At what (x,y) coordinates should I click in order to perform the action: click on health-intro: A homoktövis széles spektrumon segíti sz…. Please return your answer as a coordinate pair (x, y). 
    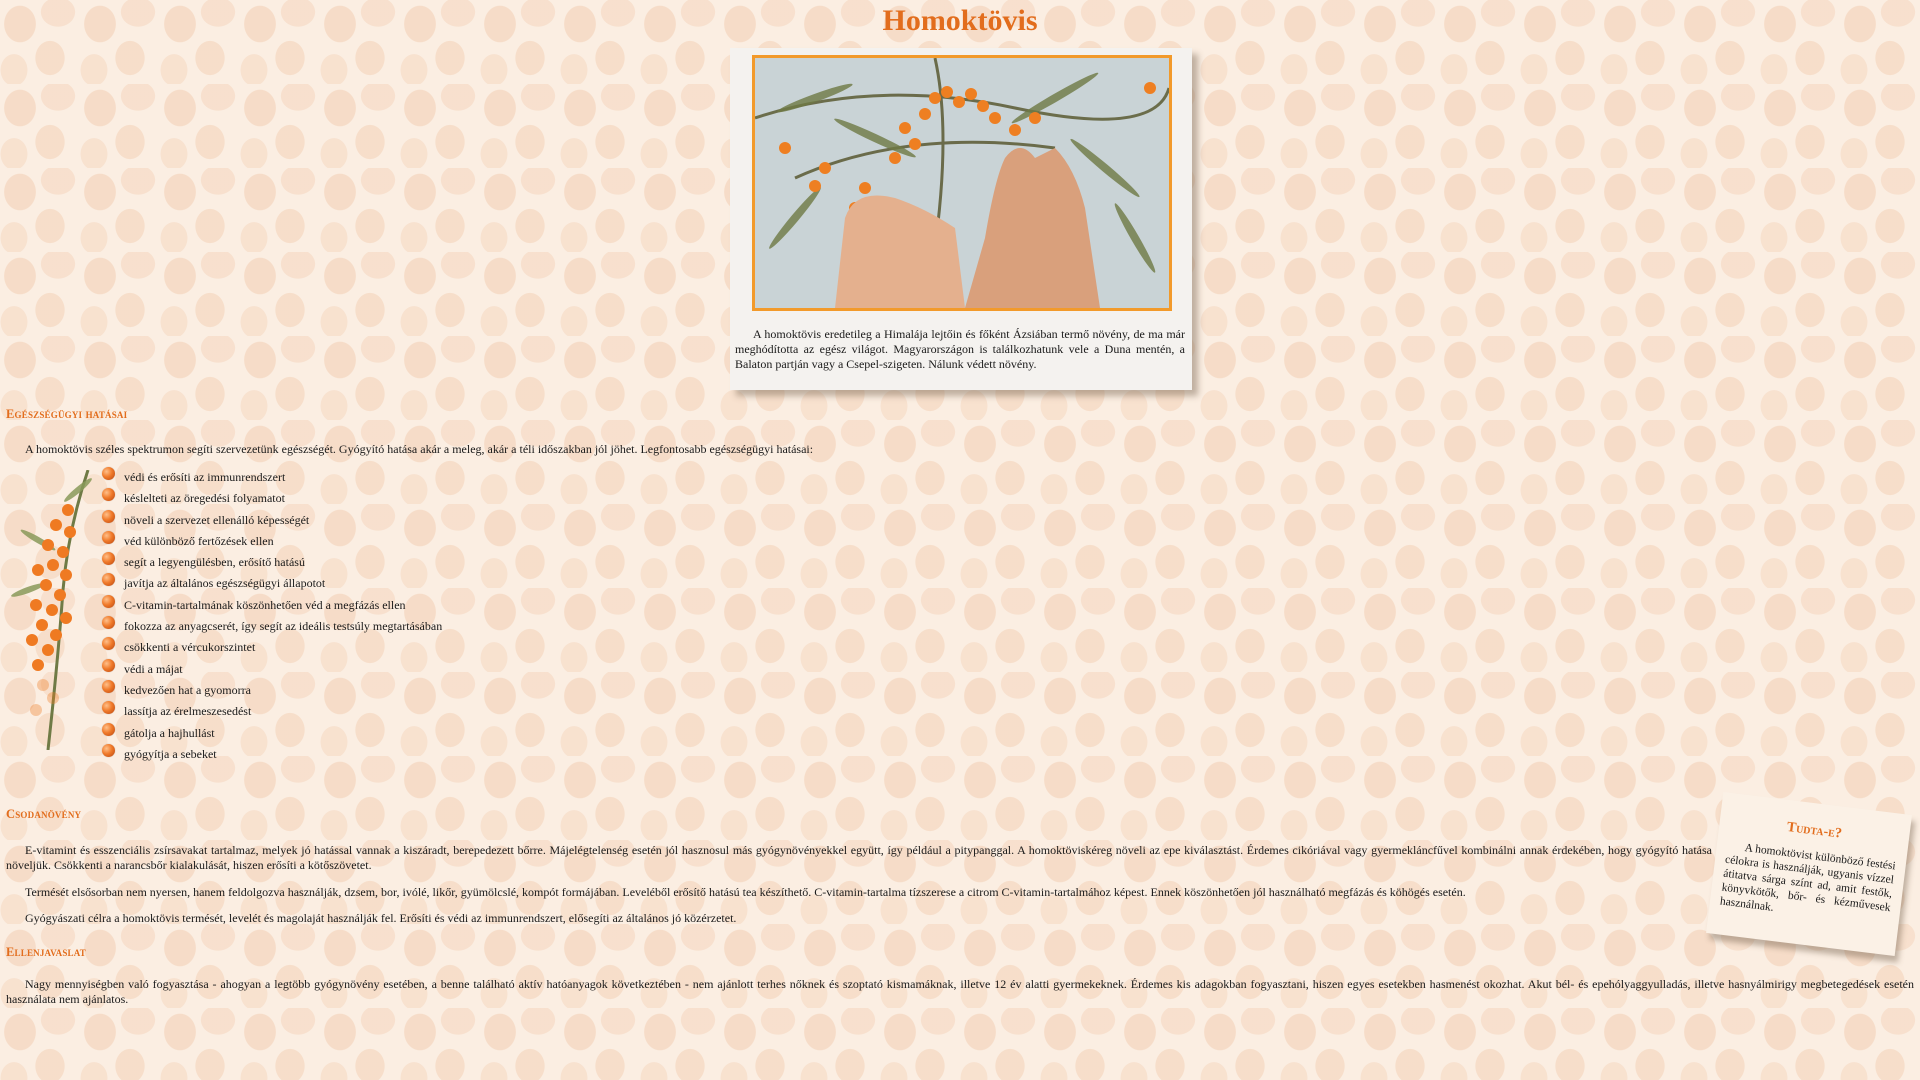
    Looking at the image, I should click on (419, 449).